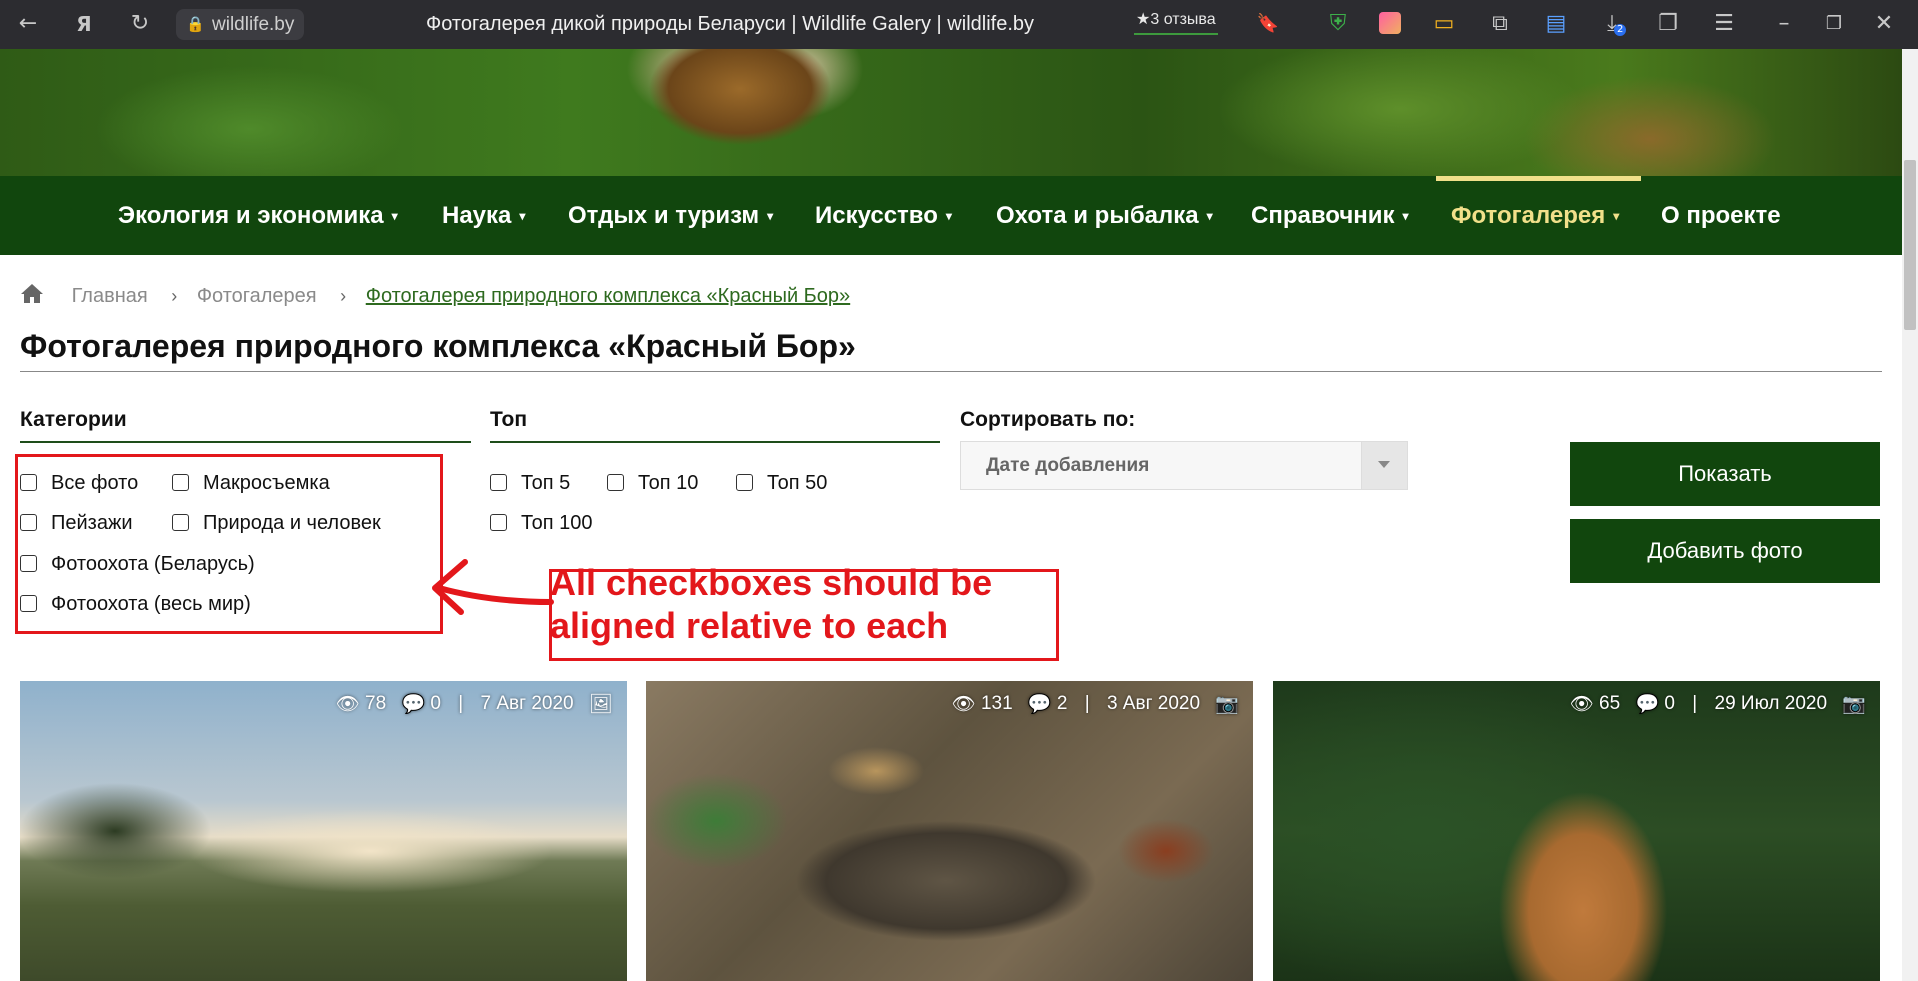  What do you see at coordinates (1268, 24) in the screenshot?
I see `bookmark-icon: 🔖` at bounding box center [1268, 24].